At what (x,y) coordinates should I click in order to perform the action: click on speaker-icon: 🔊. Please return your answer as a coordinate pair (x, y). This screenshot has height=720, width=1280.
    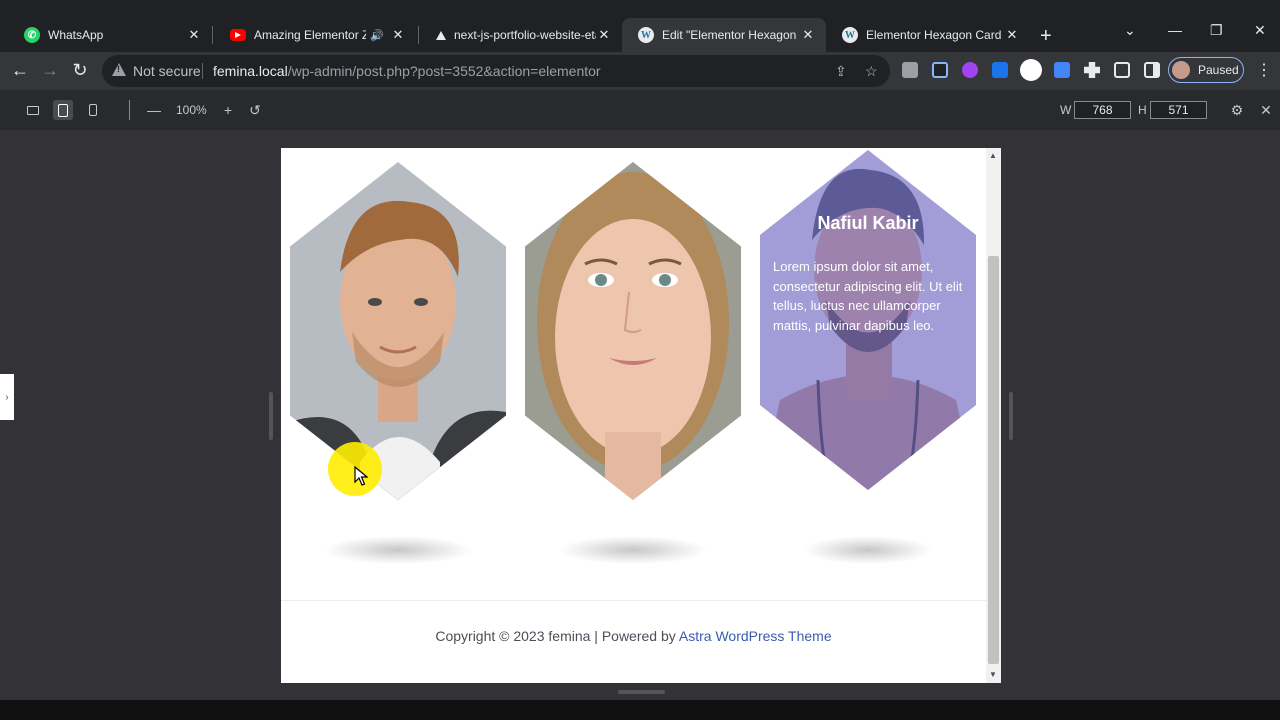
    Looking at the image, I should click on (377, 35).